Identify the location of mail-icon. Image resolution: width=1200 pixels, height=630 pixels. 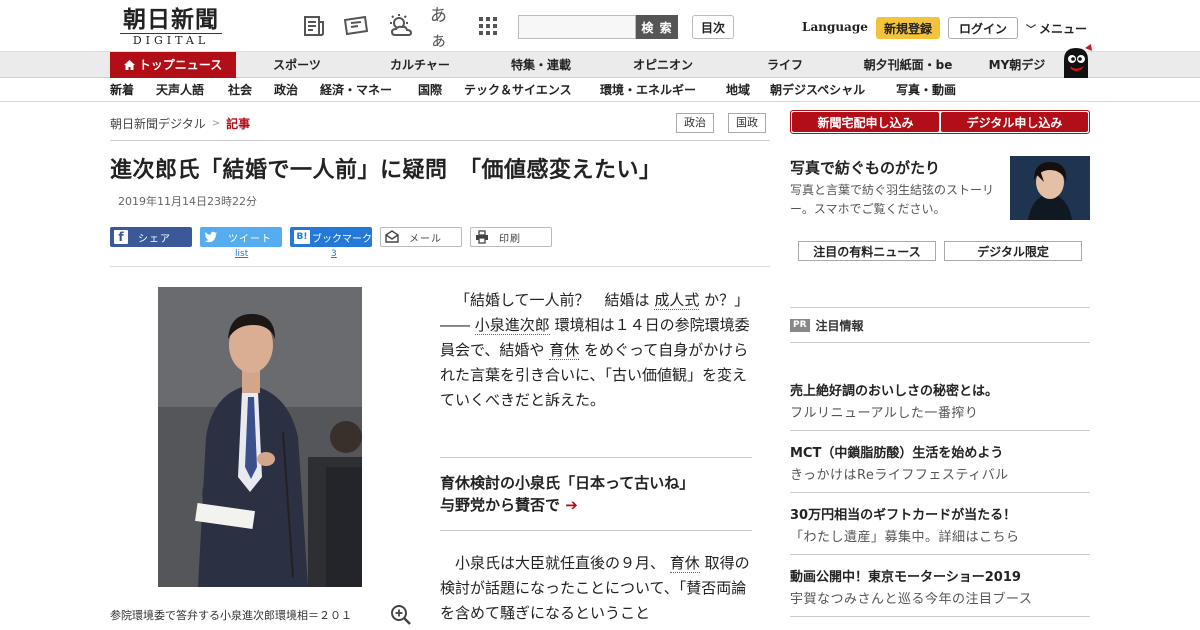
(392, 236).